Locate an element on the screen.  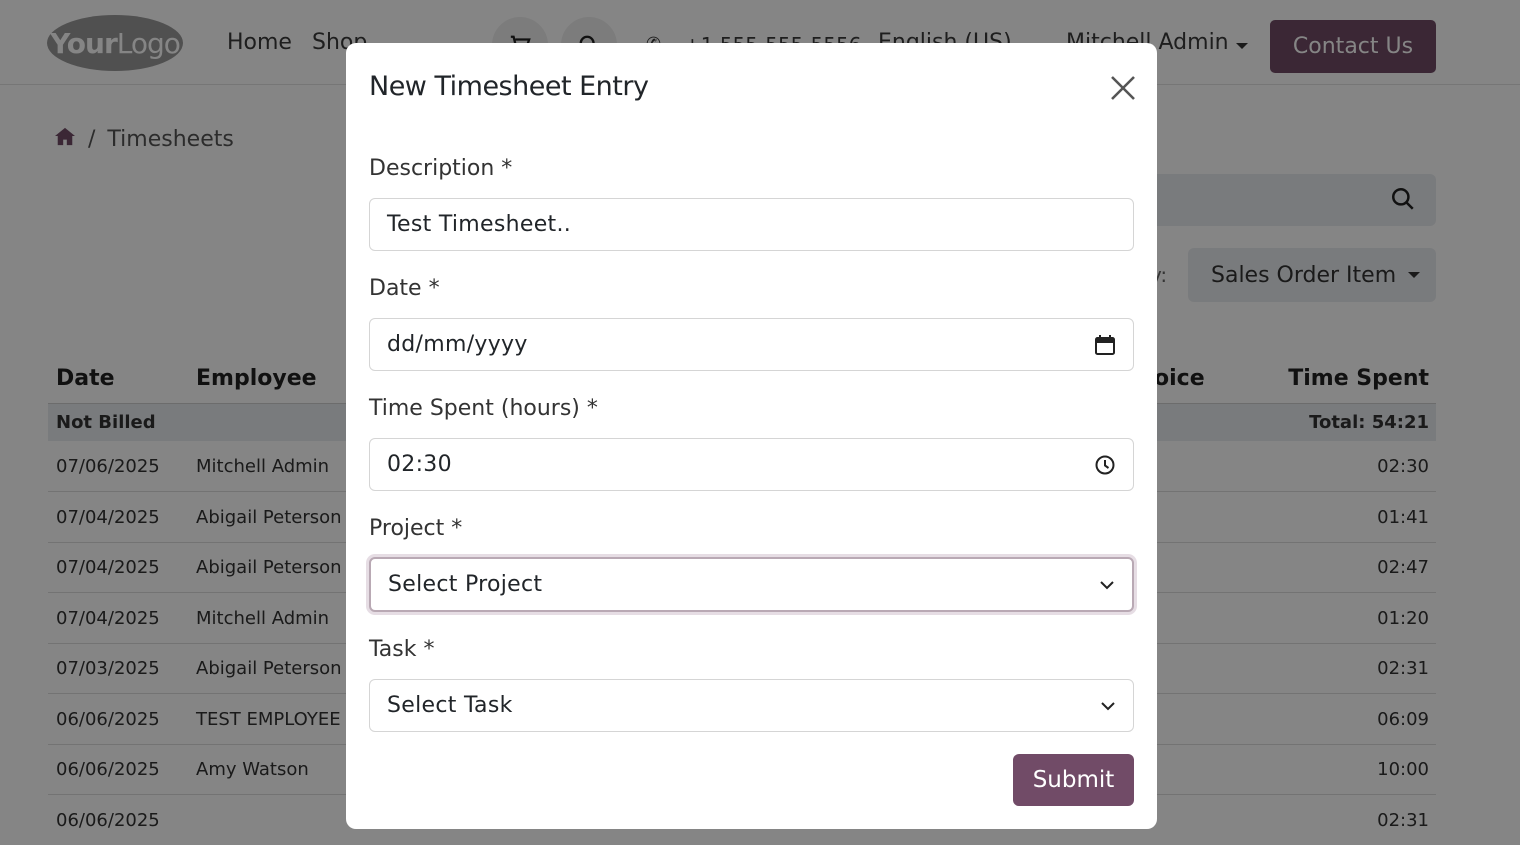
time-spent-field: 02:30 is located at coordinates (751, 464).